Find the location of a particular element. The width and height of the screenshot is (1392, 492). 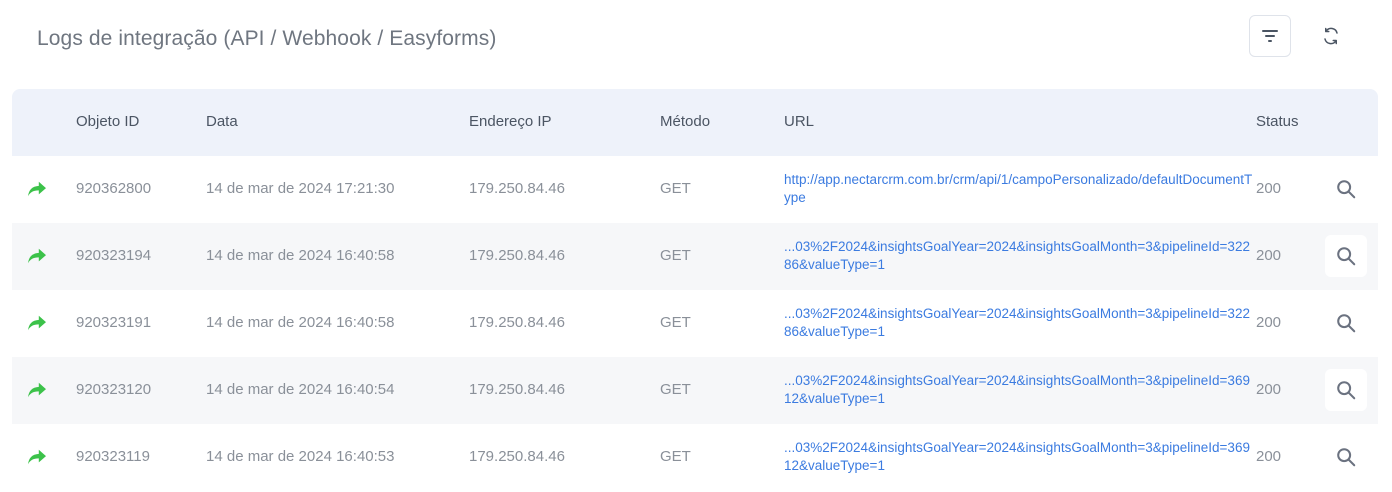

object-id-cell: 920323191 is located at coordinates (114, 322).